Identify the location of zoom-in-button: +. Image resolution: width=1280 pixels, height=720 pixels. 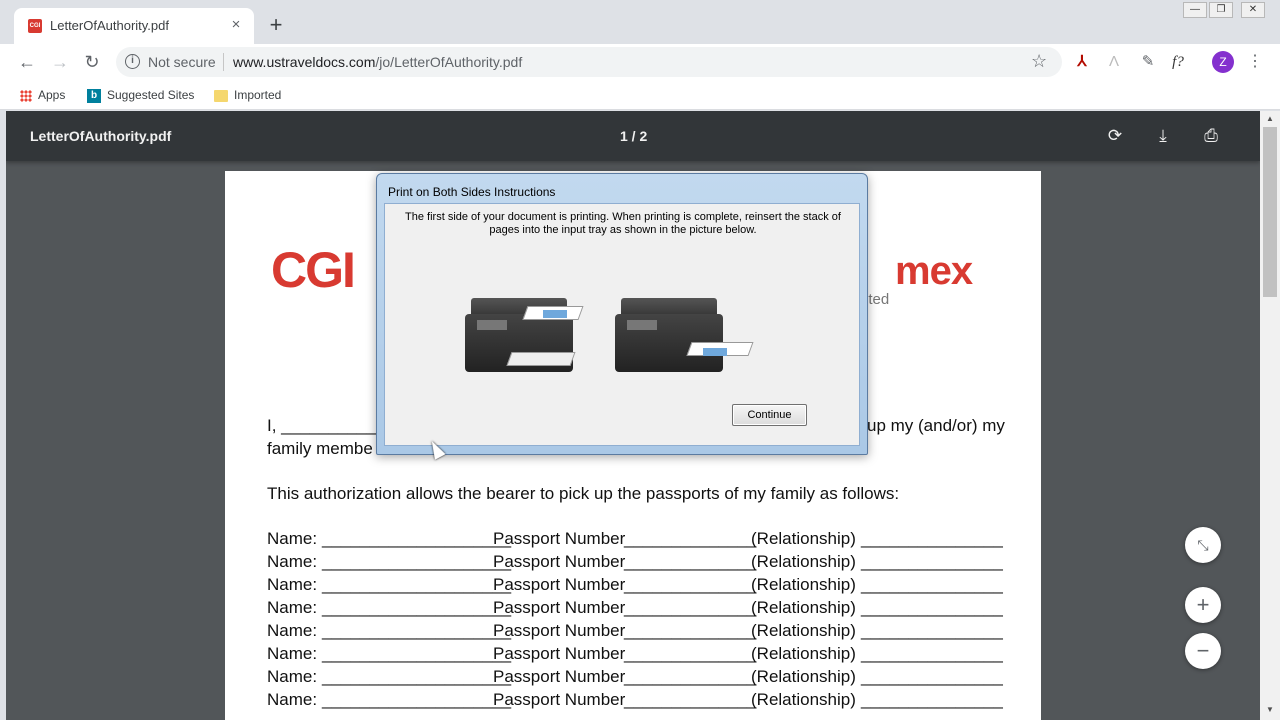
(1203, 605).